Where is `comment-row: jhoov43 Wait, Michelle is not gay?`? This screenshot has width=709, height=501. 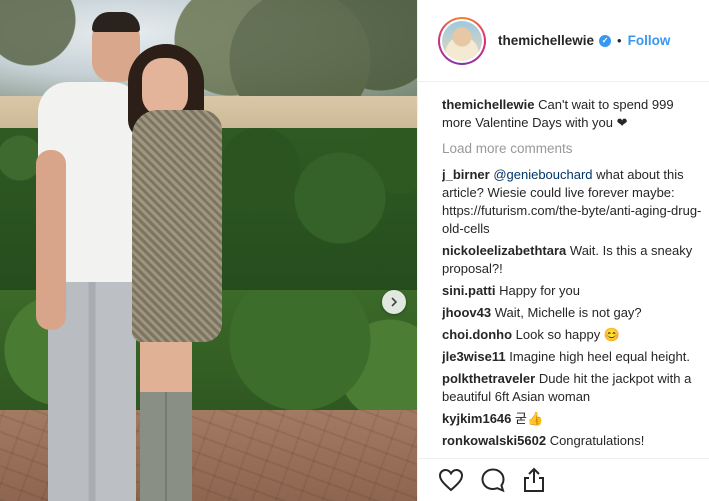
comment-row: jhoov43 Wait, Michelle is not gay? is located at coordinates (573, 313).